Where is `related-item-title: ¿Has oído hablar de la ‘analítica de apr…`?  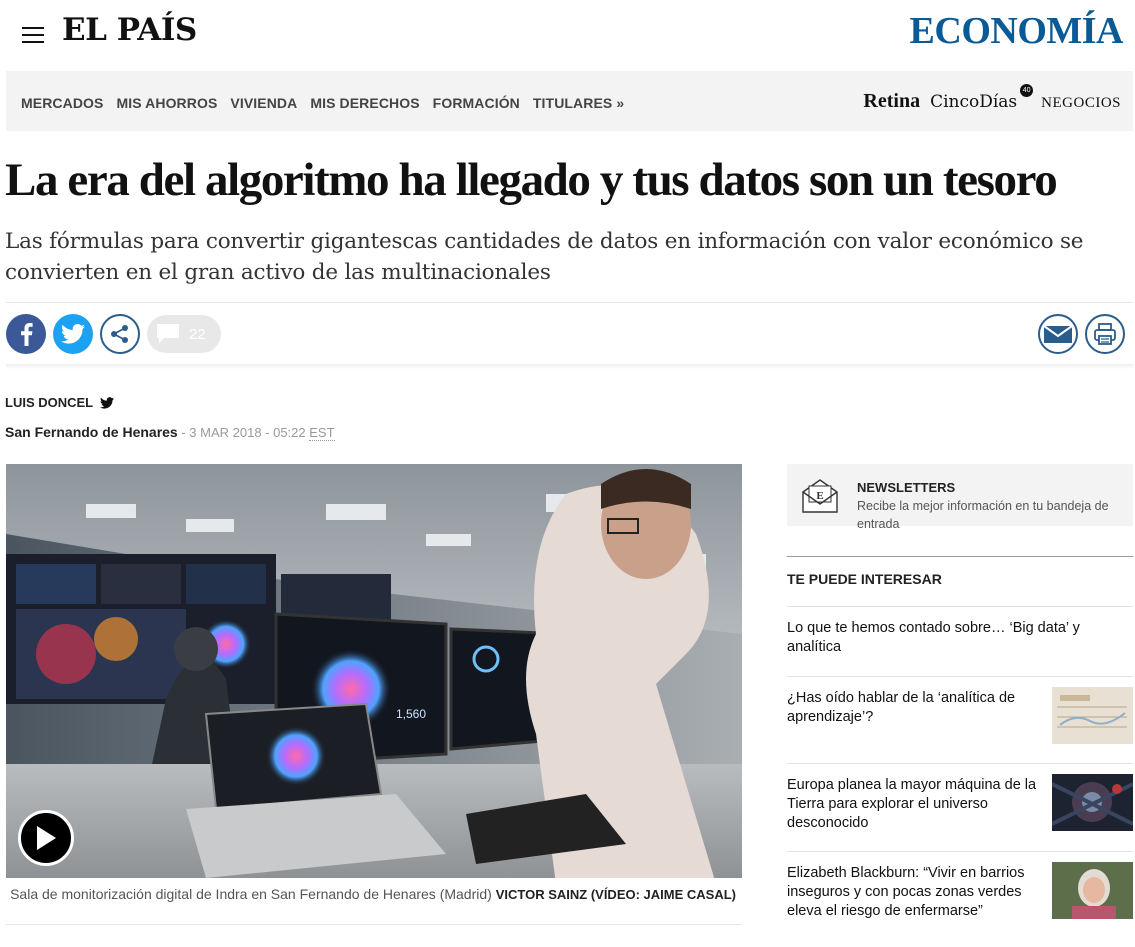 related-item-title: ¿Has oído hablar de la ‘analítica de apr… is located at coordinates (912, 708).